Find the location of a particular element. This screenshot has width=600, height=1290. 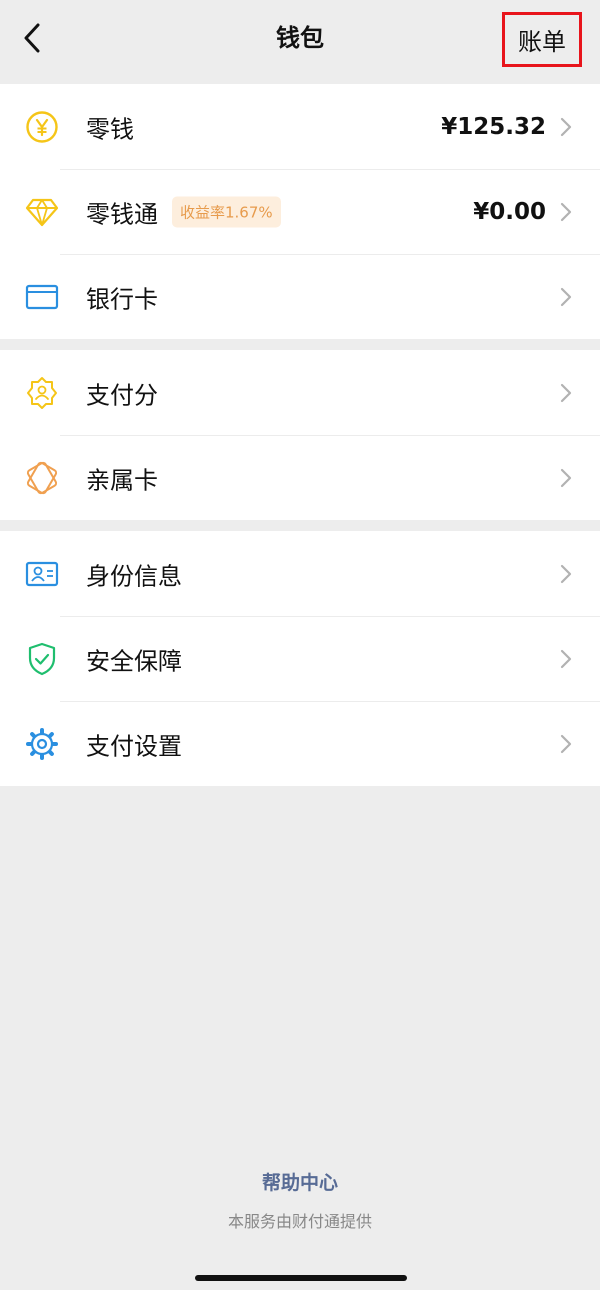

diamond-icon is located at coordinates (42, 212).